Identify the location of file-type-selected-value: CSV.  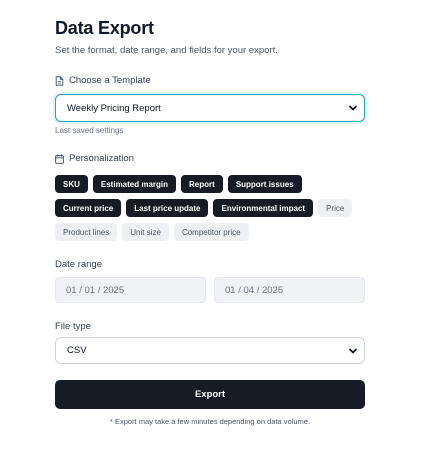
(77, 350).